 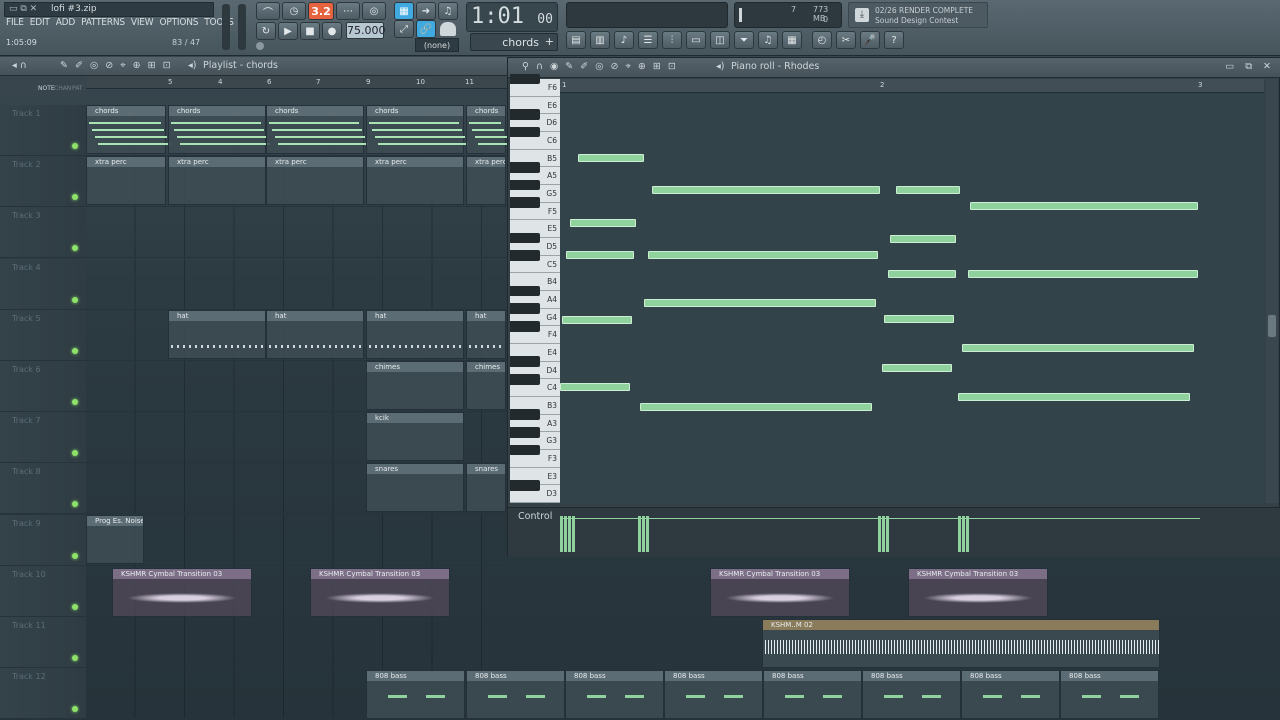 What do you see at coordinates (1272, 291) in the screenshot?
I see `vertical-scrollbar` at bounding box center [1272, 291].